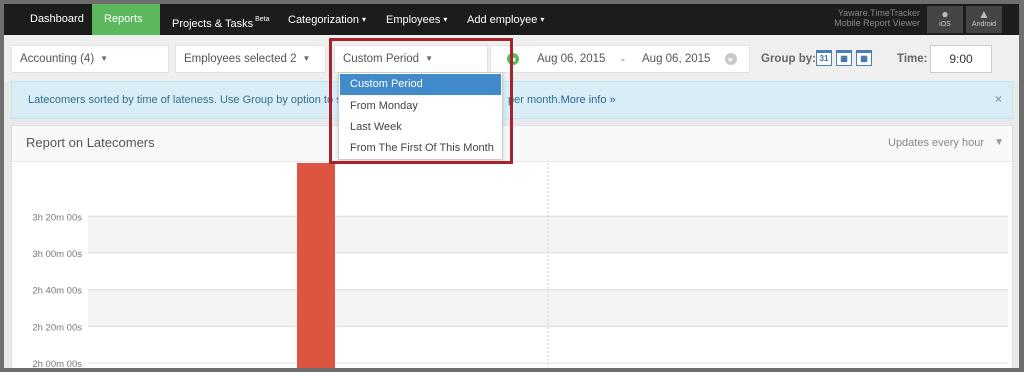  What do you see at coordinates (323, 20) in the screenshot?
I see `nav-categorization-label: Categorization` at bounding box center [323, 20].